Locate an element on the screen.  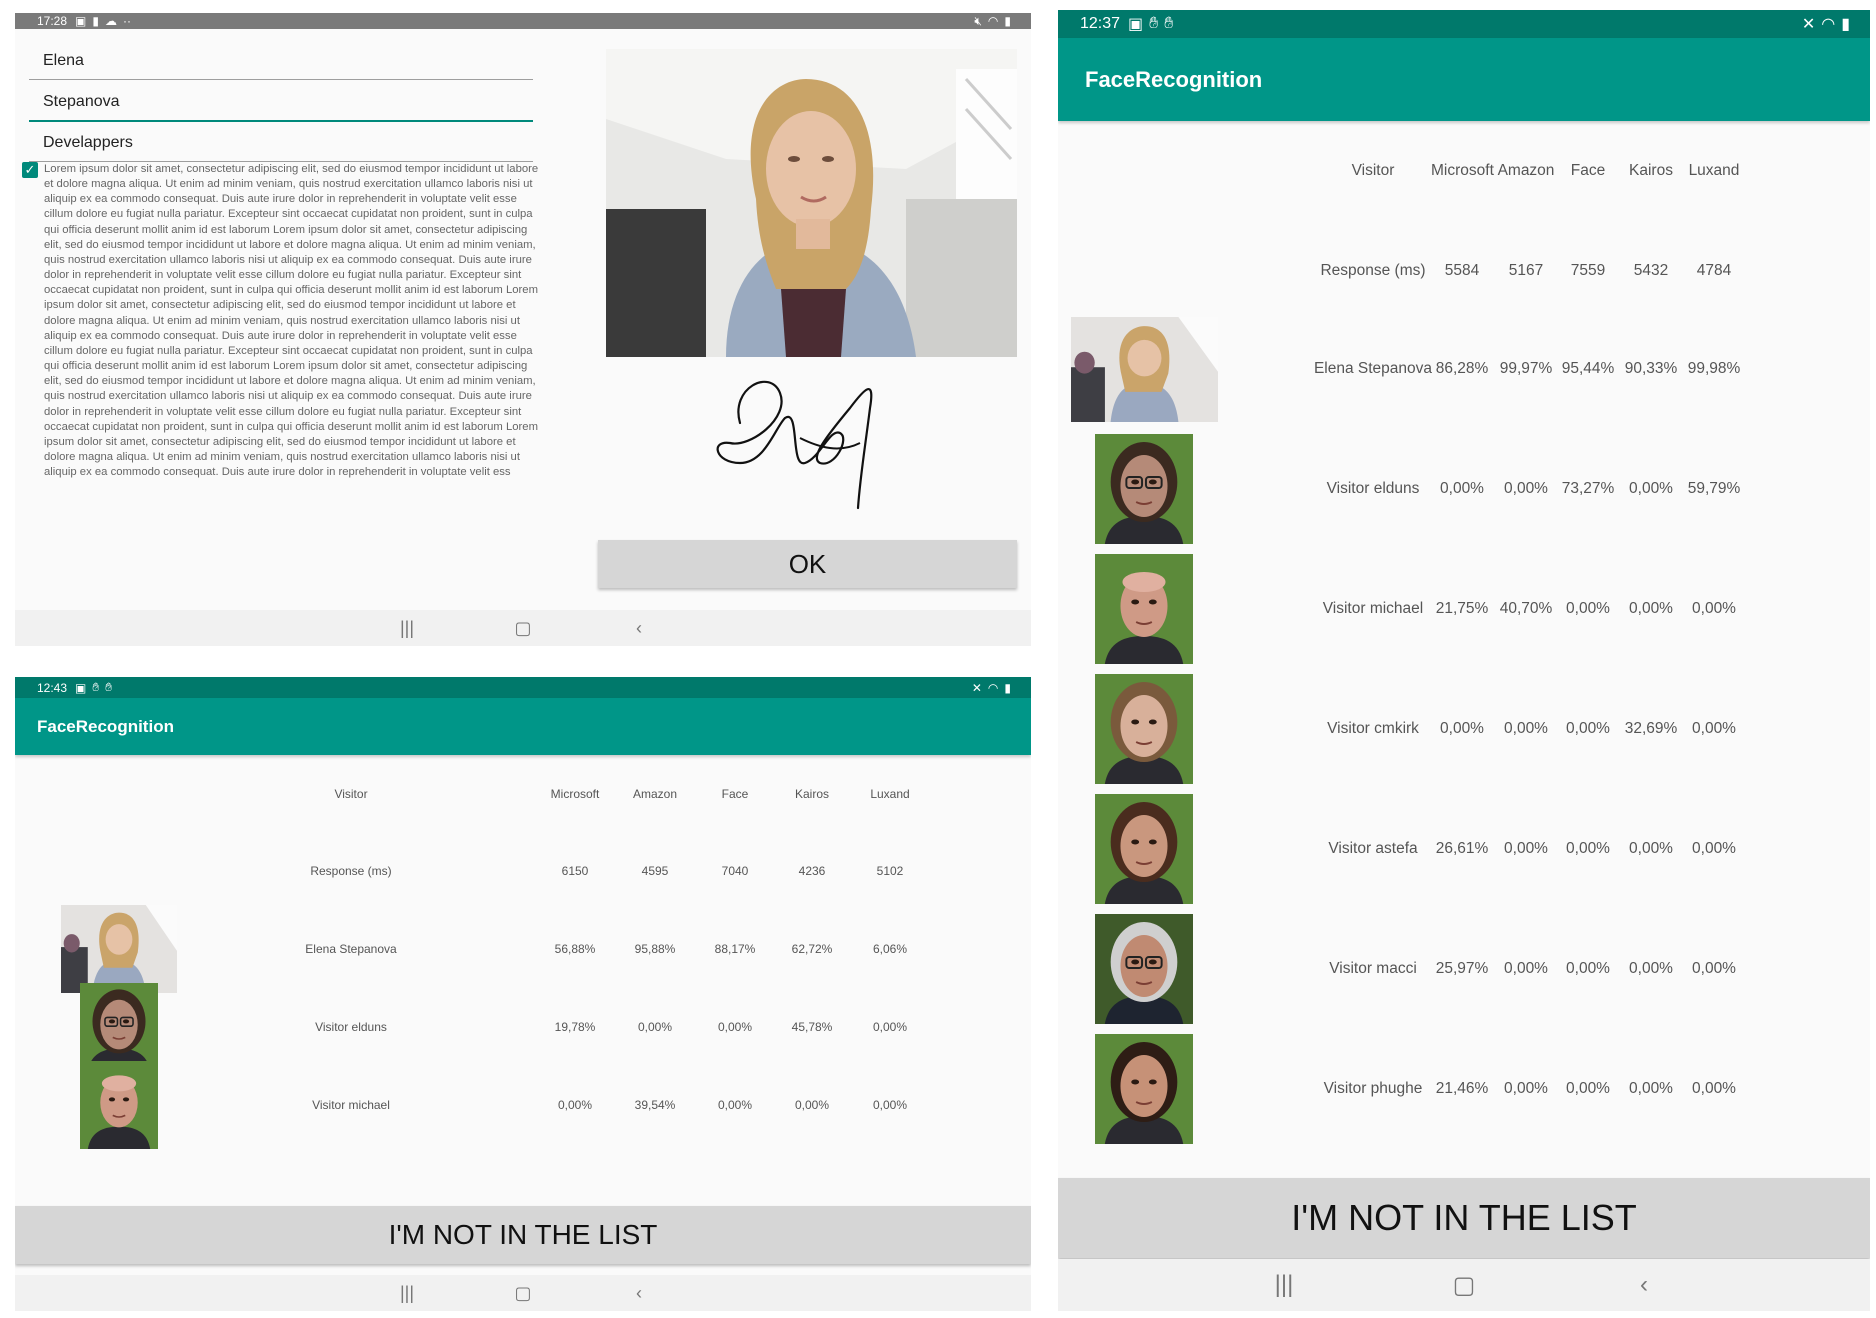
response-value: 5584 is located at coordinates (1462, 270).